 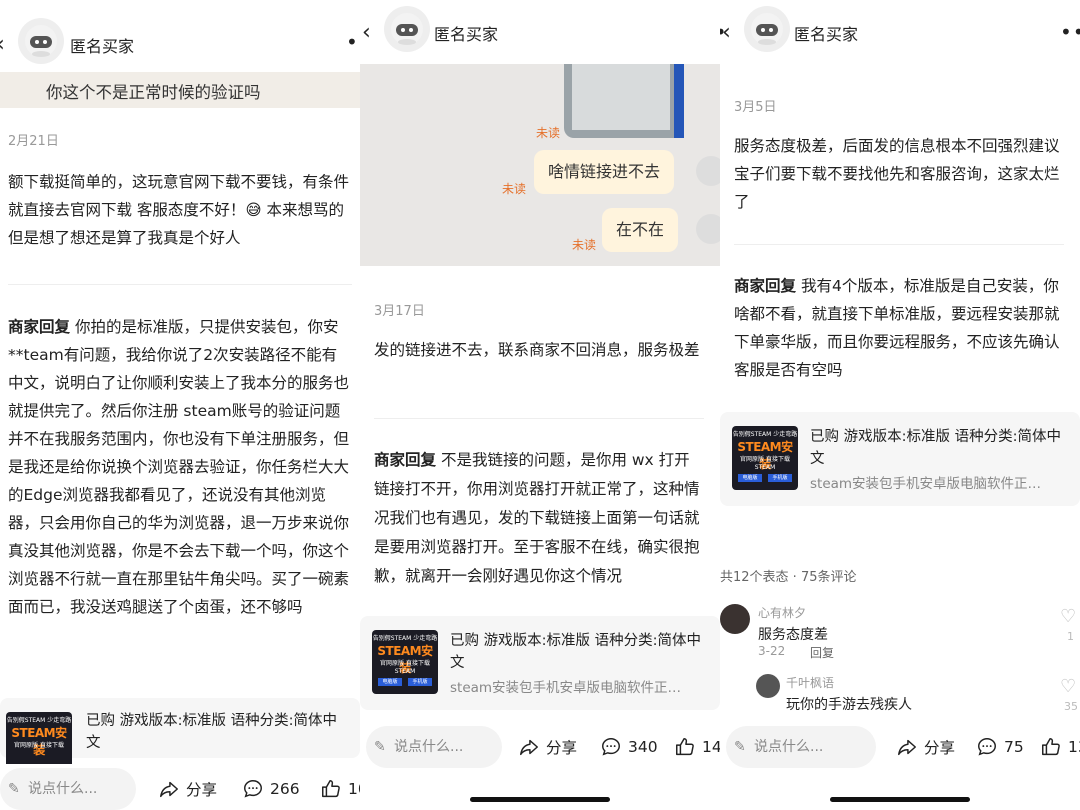 I want to click on comment-like-count: 35, so click(x=1071, y=706).